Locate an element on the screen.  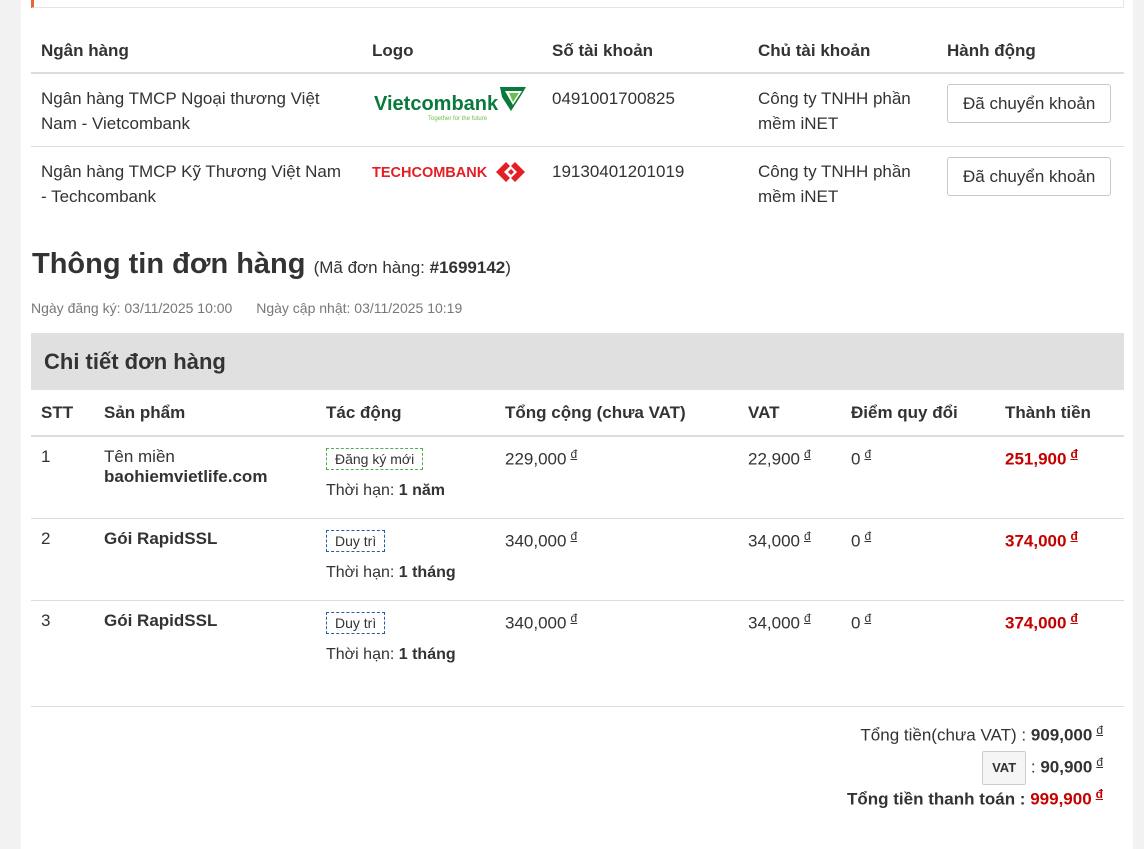
col-vat: VAT is located at coordinates (789, 413).